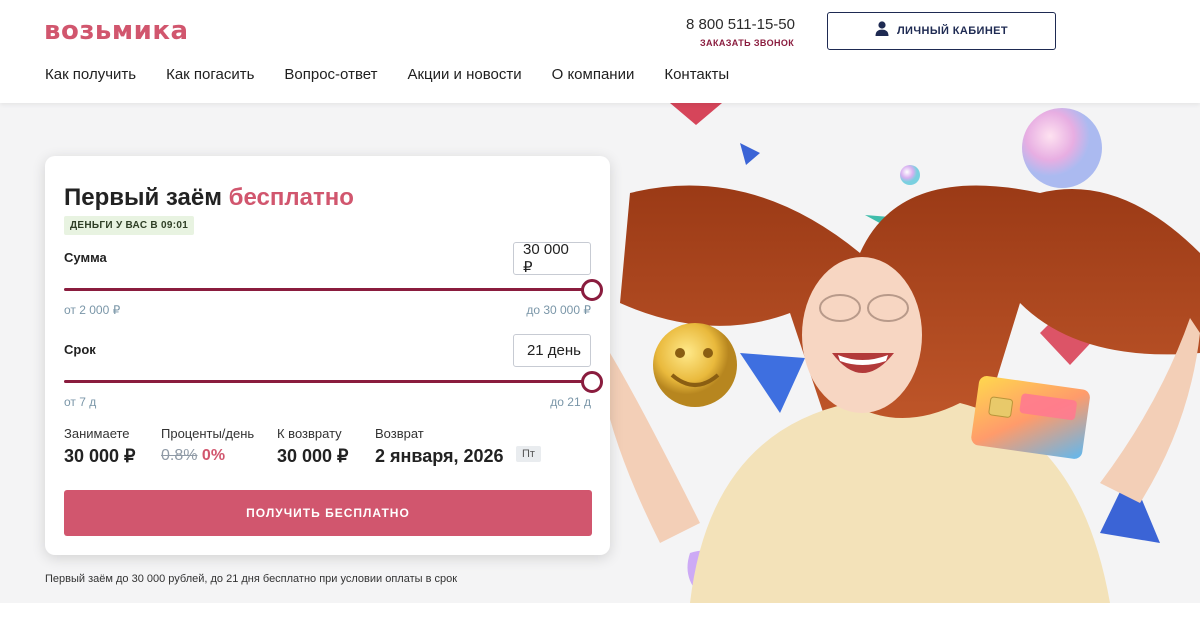  I want to click on personal-cabinet-label: ЛИЧНЫЙ КАБИНЕТ, so click(952, 31).